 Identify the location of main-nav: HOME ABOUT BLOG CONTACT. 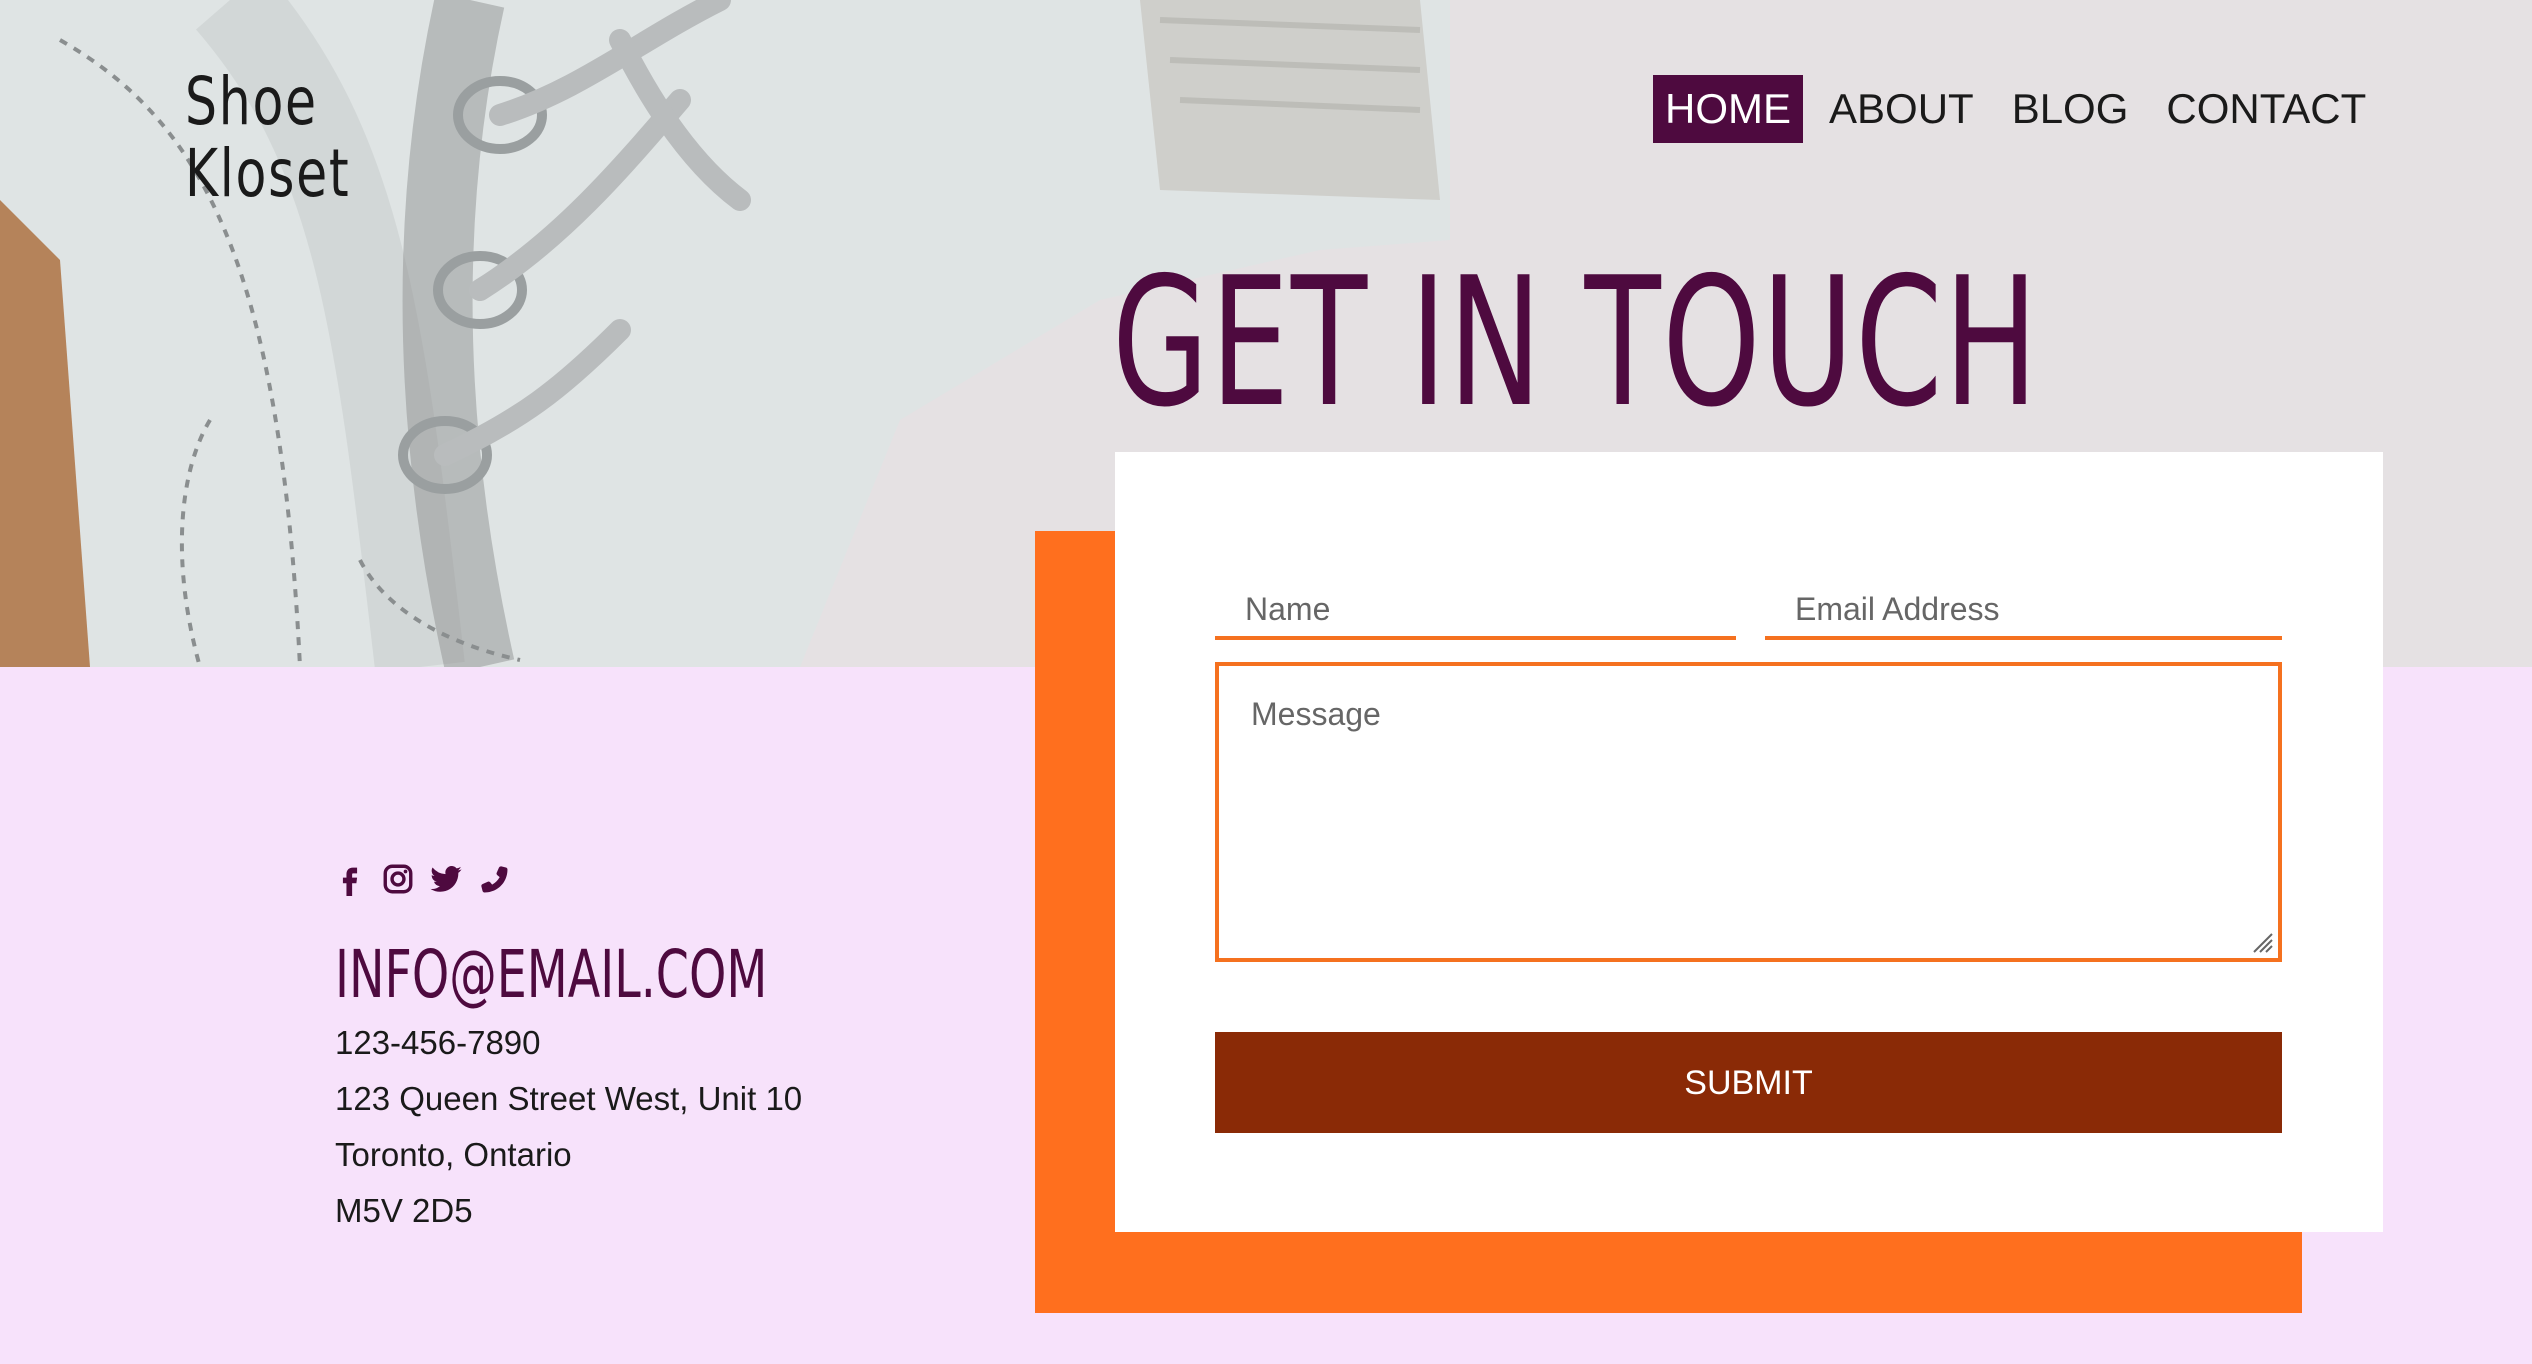
(2022, 109).